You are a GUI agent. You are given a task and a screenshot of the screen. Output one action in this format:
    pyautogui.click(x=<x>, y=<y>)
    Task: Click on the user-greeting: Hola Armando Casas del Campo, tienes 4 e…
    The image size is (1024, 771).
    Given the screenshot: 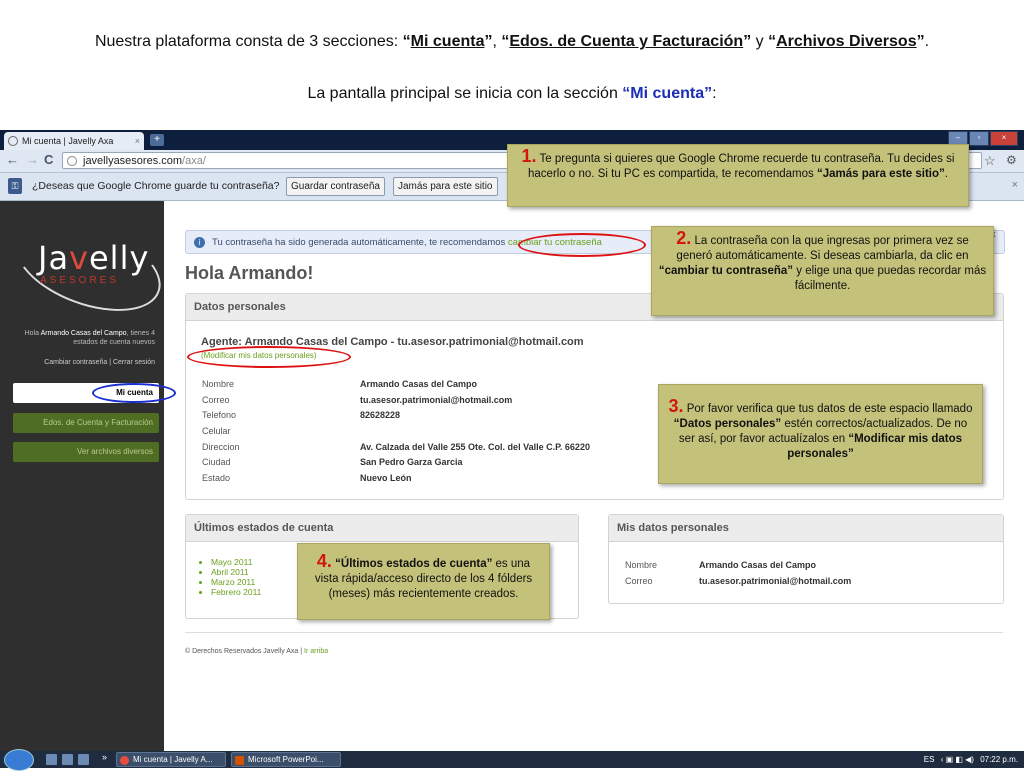 What is the action you would take?
    pyautogui.click(x=89, y=338)
    